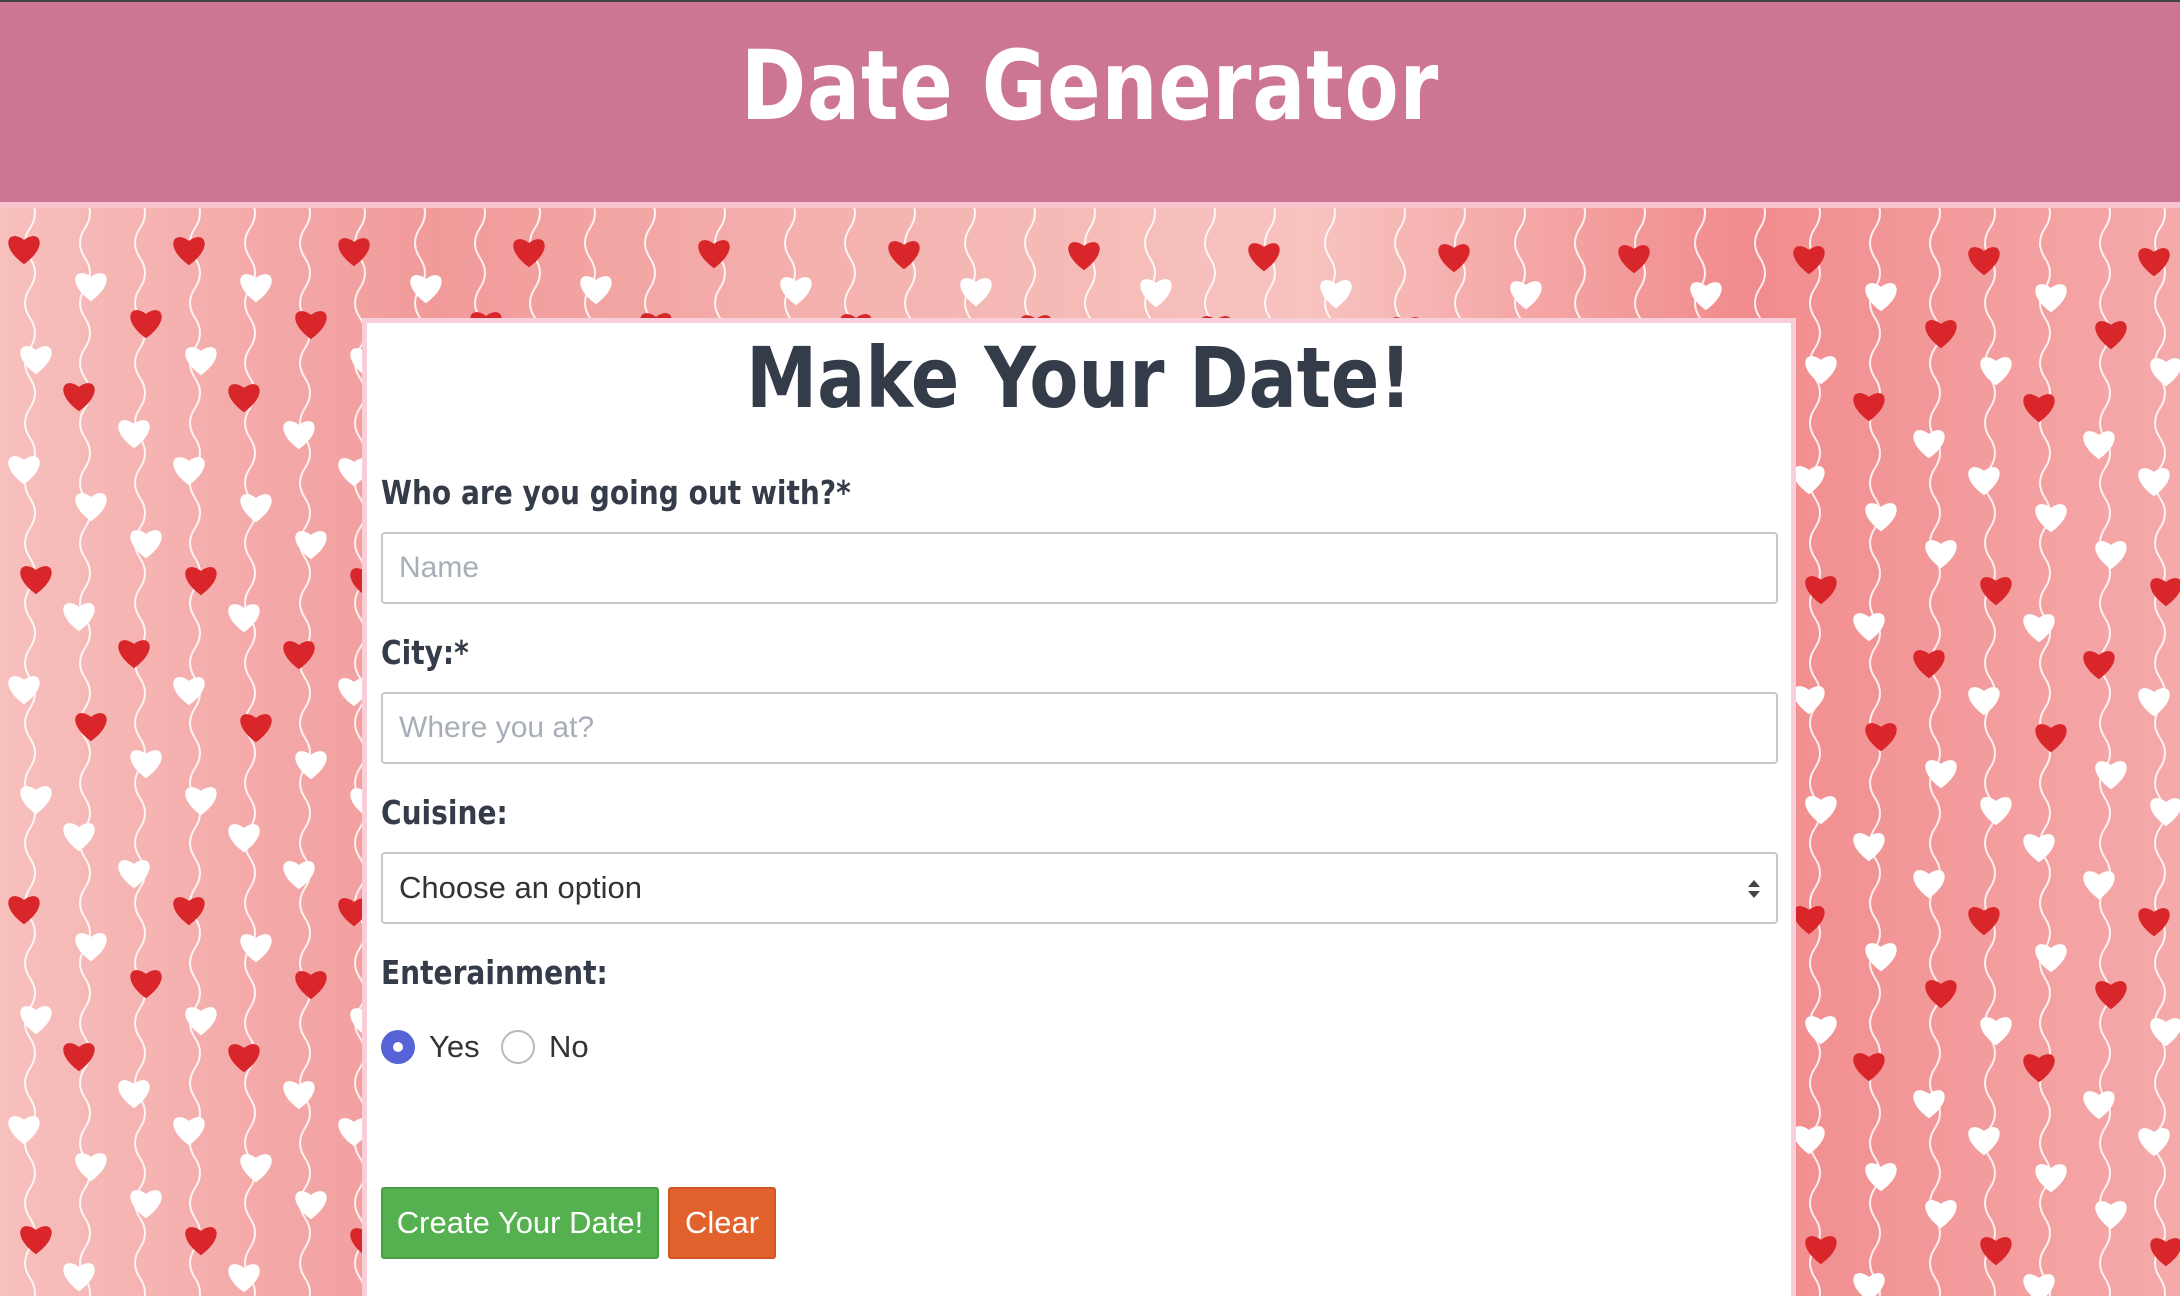 This screenshot has width=2180, height=1296. I want to click on create-date-button: Create Your Date!, so click(520, 1223).